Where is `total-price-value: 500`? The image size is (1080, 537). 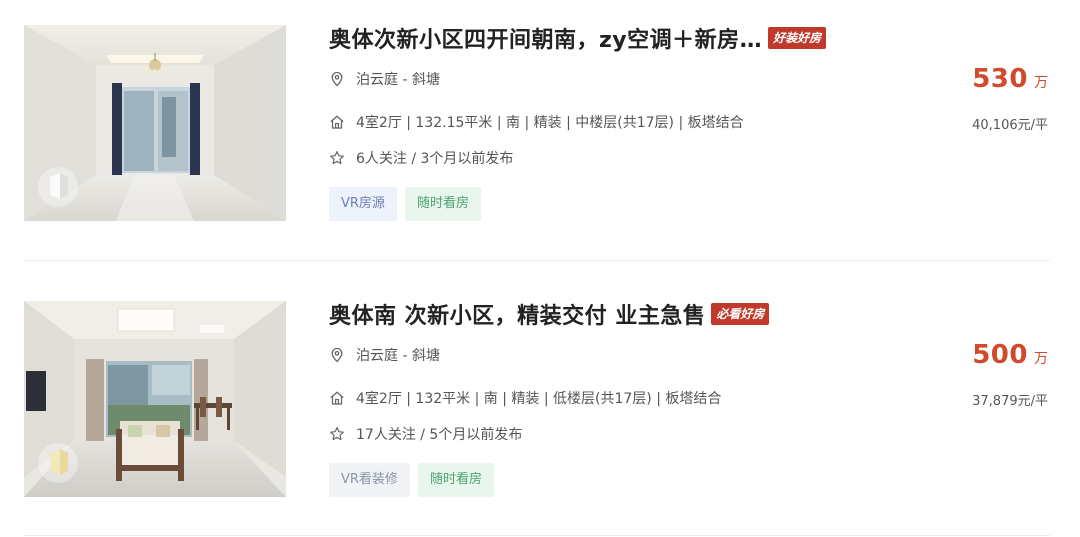 total-price-value: 500 is located at coordinates (1000, 355).